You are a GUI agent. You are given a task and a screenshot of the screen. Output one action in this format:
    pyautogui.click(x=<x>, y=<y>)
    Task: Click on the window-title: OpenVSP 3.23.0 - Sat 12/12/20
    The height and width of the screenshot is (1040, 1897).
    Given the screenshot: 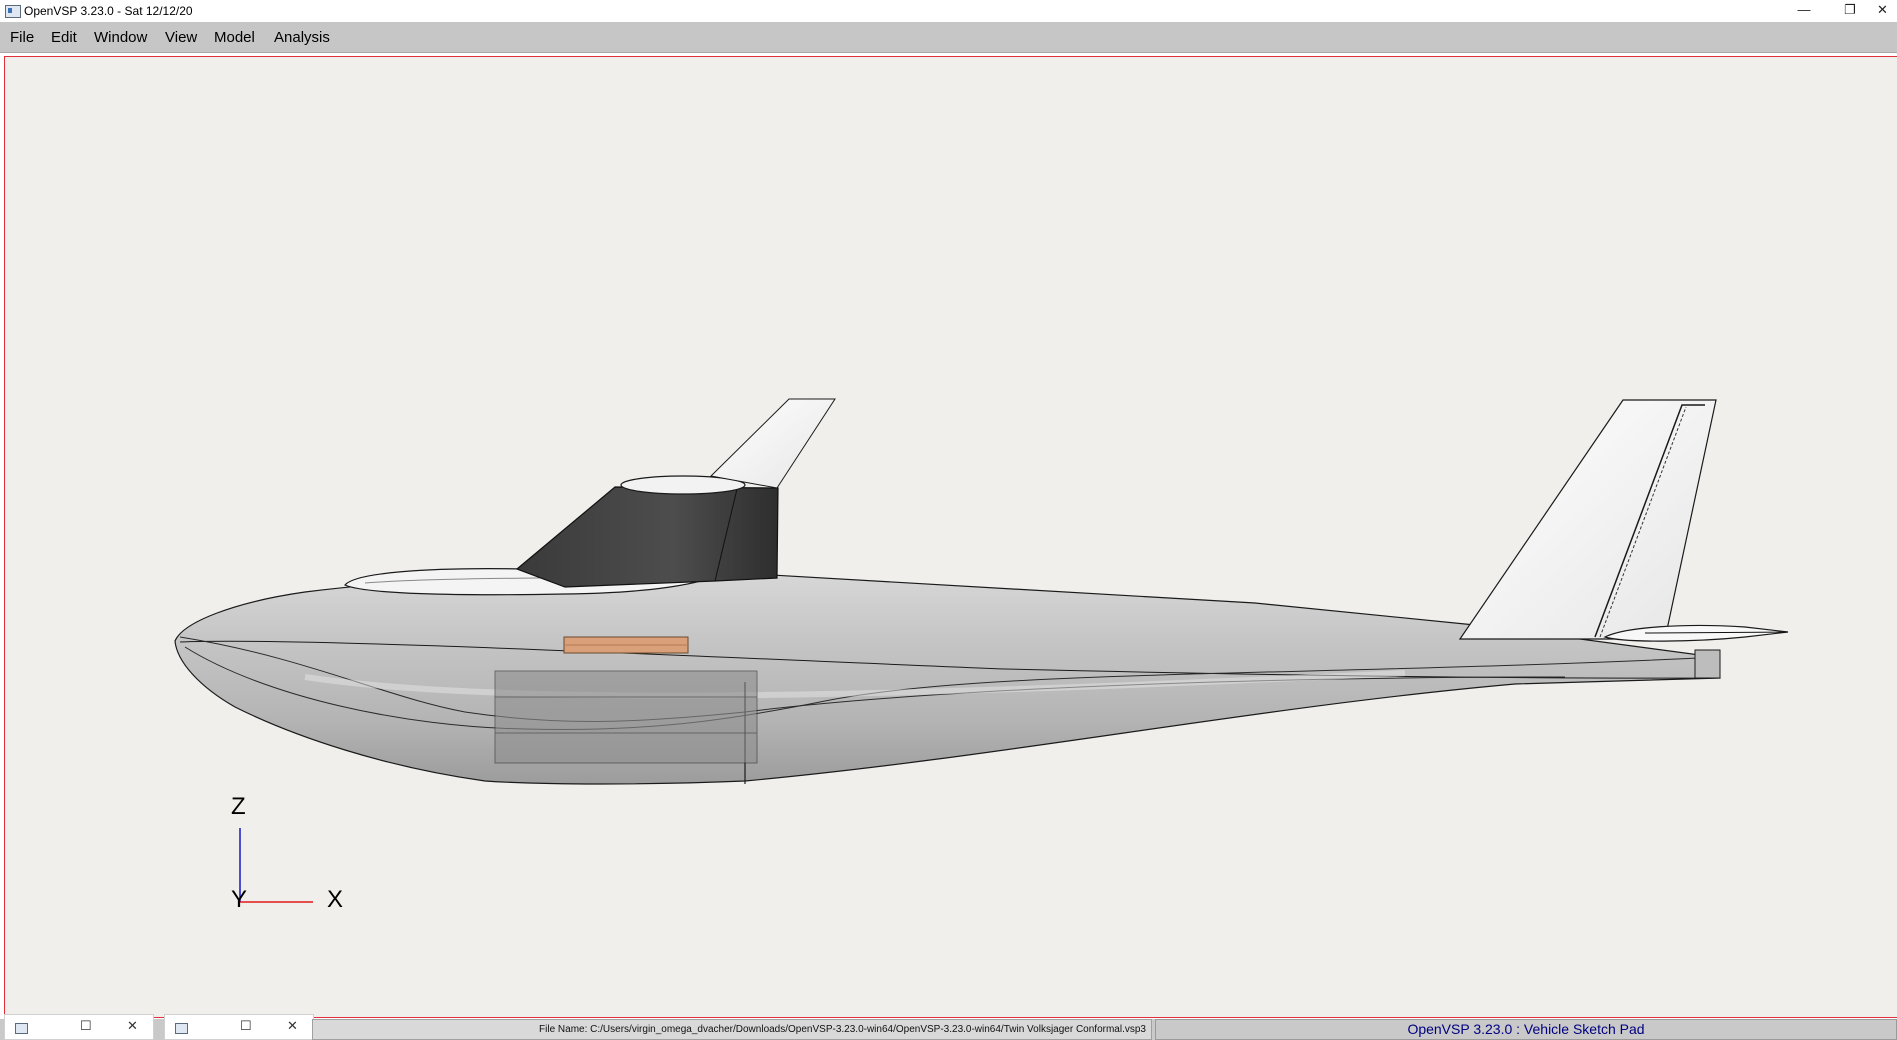 What is the action you would take?
    pyautogui.click(x=108, y=11)
    